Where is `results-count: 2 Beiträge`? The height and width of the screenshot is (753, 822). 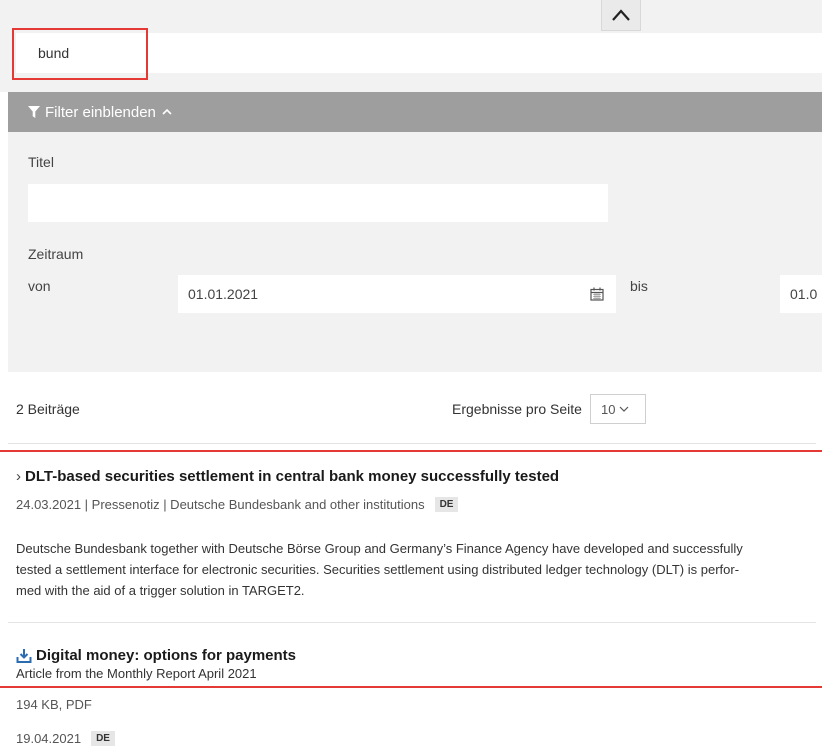 results-count: 2 Beiträge is located at coordinates (48, 409).